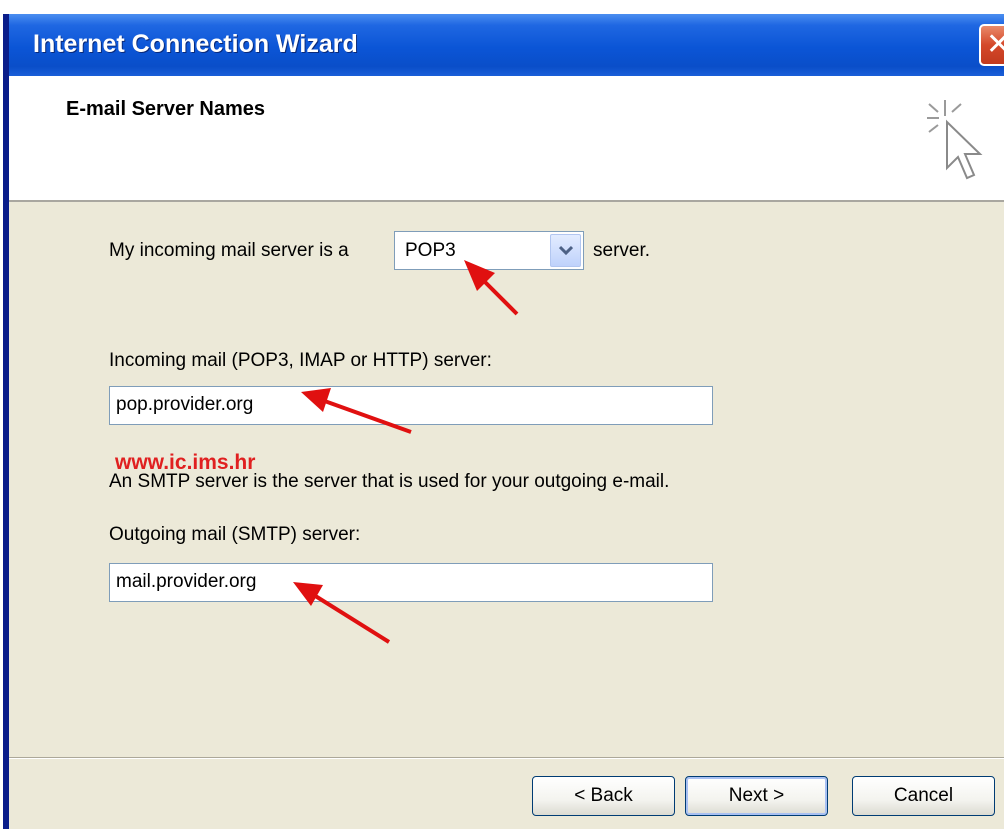 Image resolution: width=1004 pixels, height=829 pixels. I want to click on cancel-button: Cancel, so click(923, 796).